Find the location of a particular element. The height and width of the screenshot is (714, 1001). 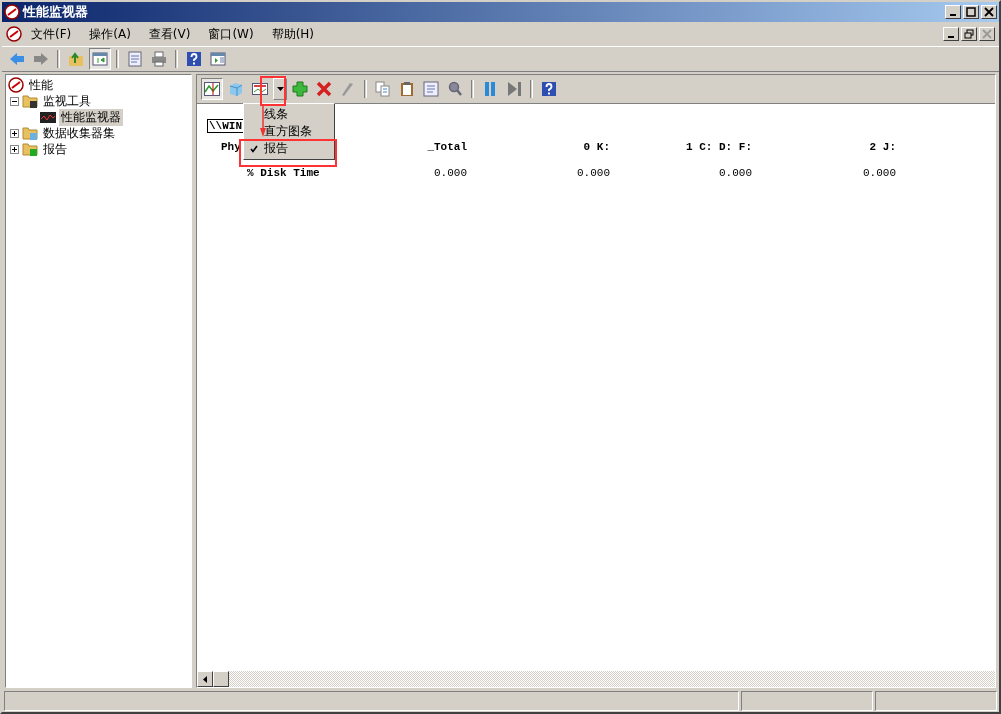

window-title: 性能监视器 is located at coordinates (55, 12).